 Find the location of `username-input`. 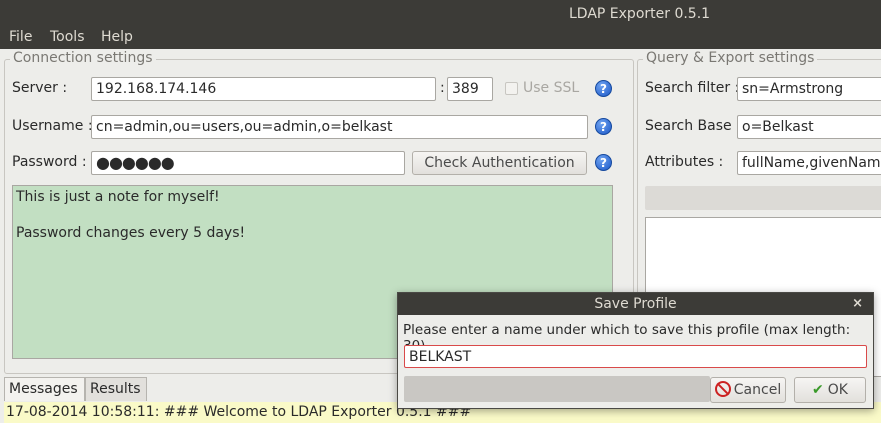

username-input is located at coordinates (339, 127).